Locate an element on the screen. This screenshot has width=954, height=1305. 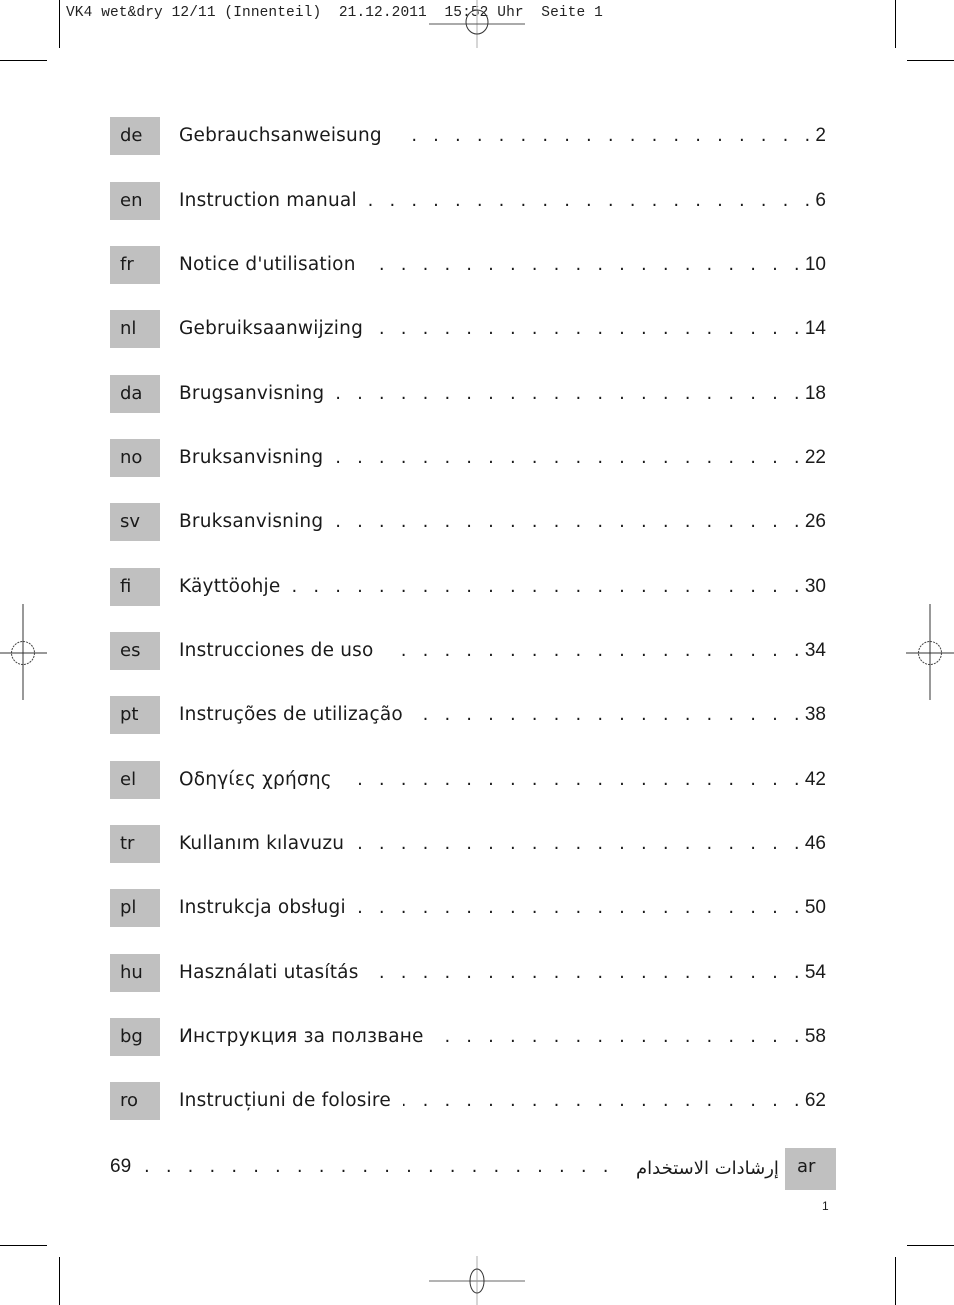
registration-mark-right-icon is located at coordinates (930, 652).